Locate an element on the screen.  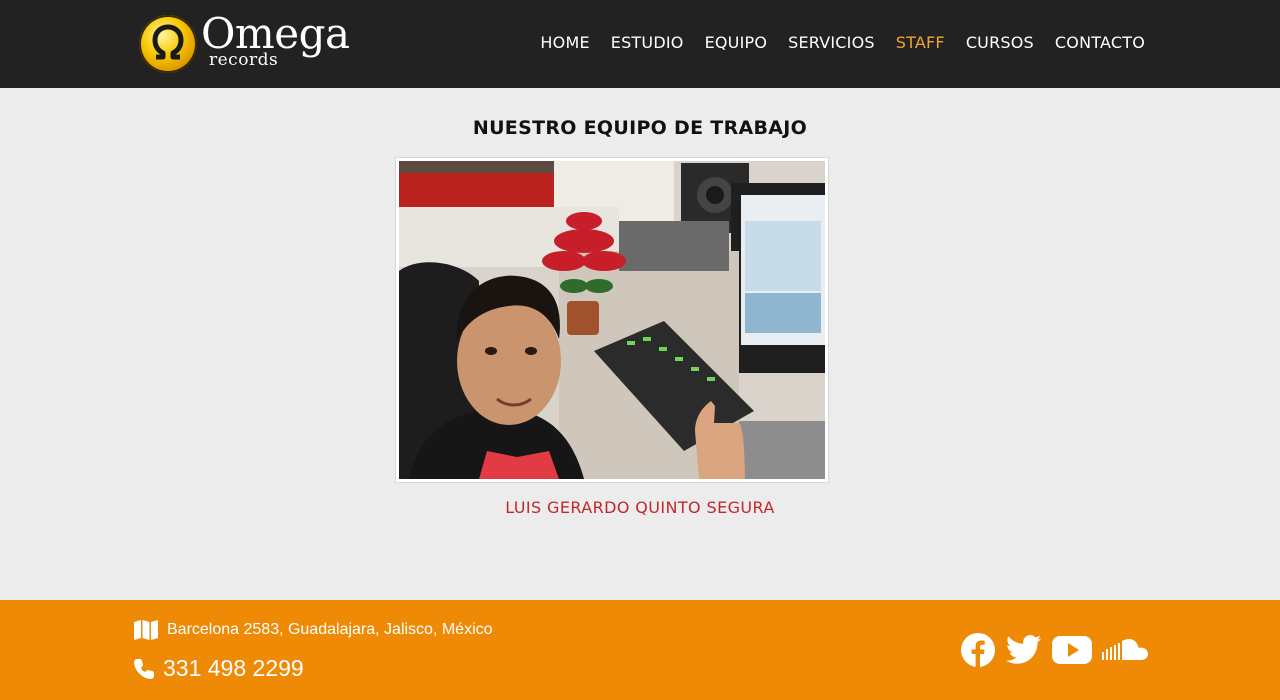
twitter-icon is located at coordinates (1024, 650).